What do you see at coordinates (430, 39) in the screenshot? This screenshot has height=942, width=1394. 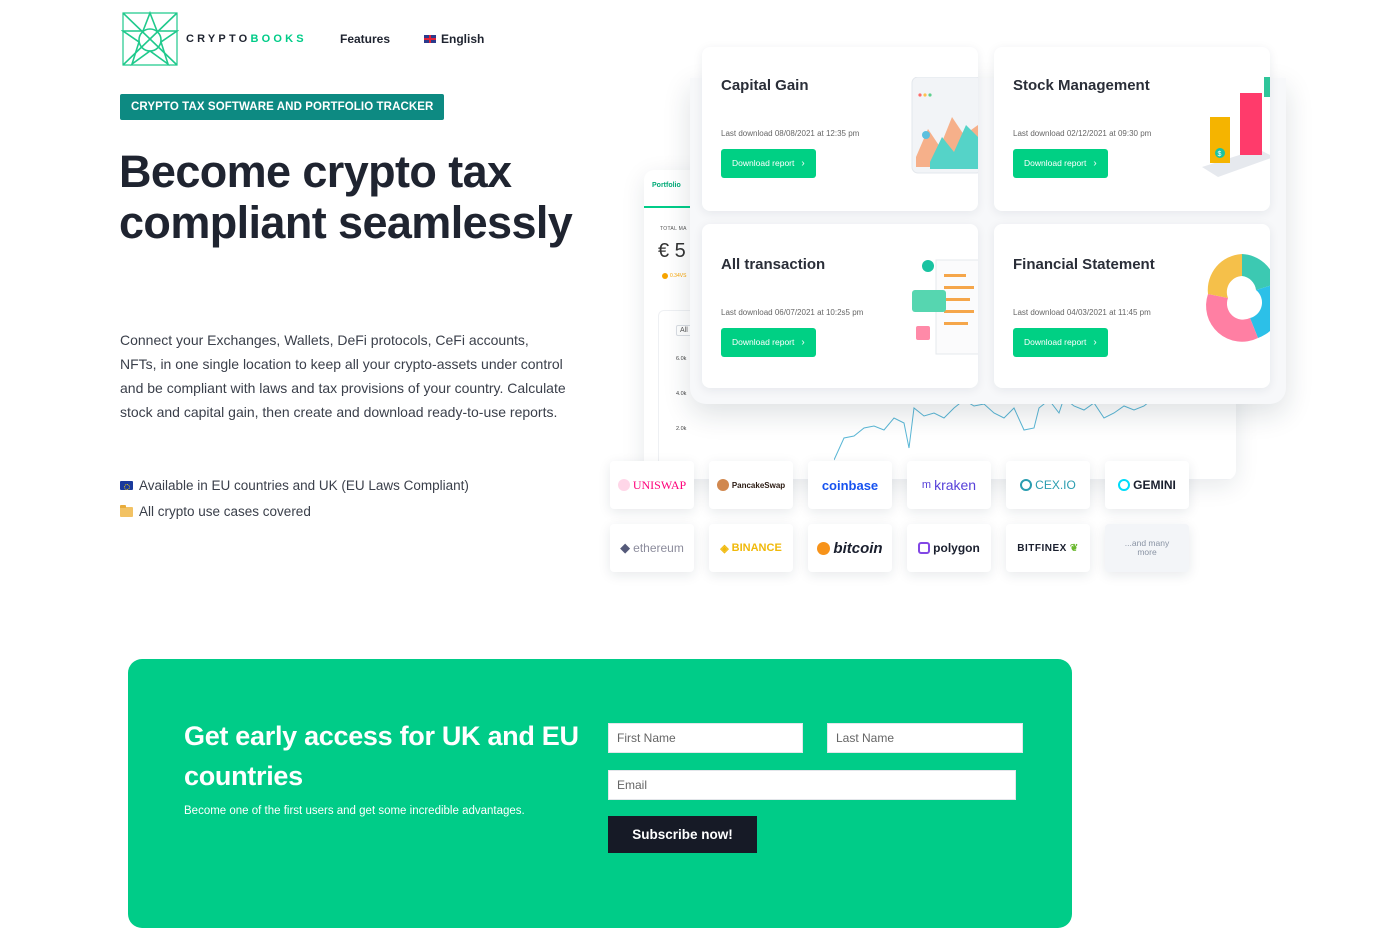 I see `uk-flag-icon` at bounding box center [430, 39].